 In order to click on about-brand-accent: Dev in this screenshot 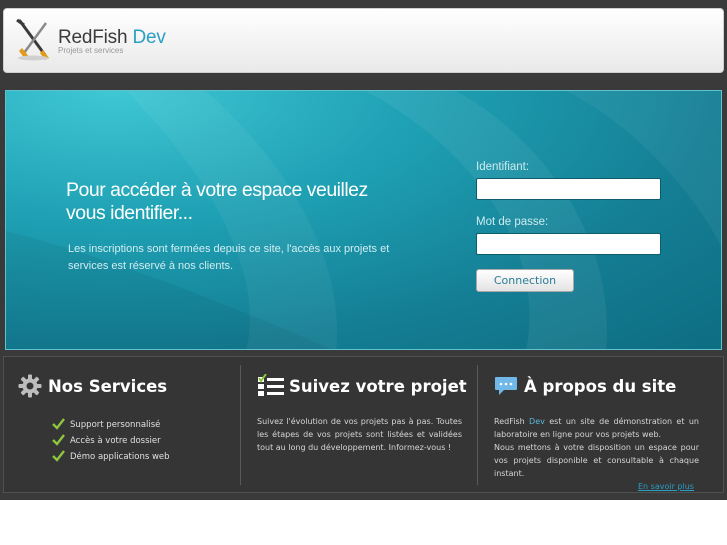, I will do `click(537, 421)`.